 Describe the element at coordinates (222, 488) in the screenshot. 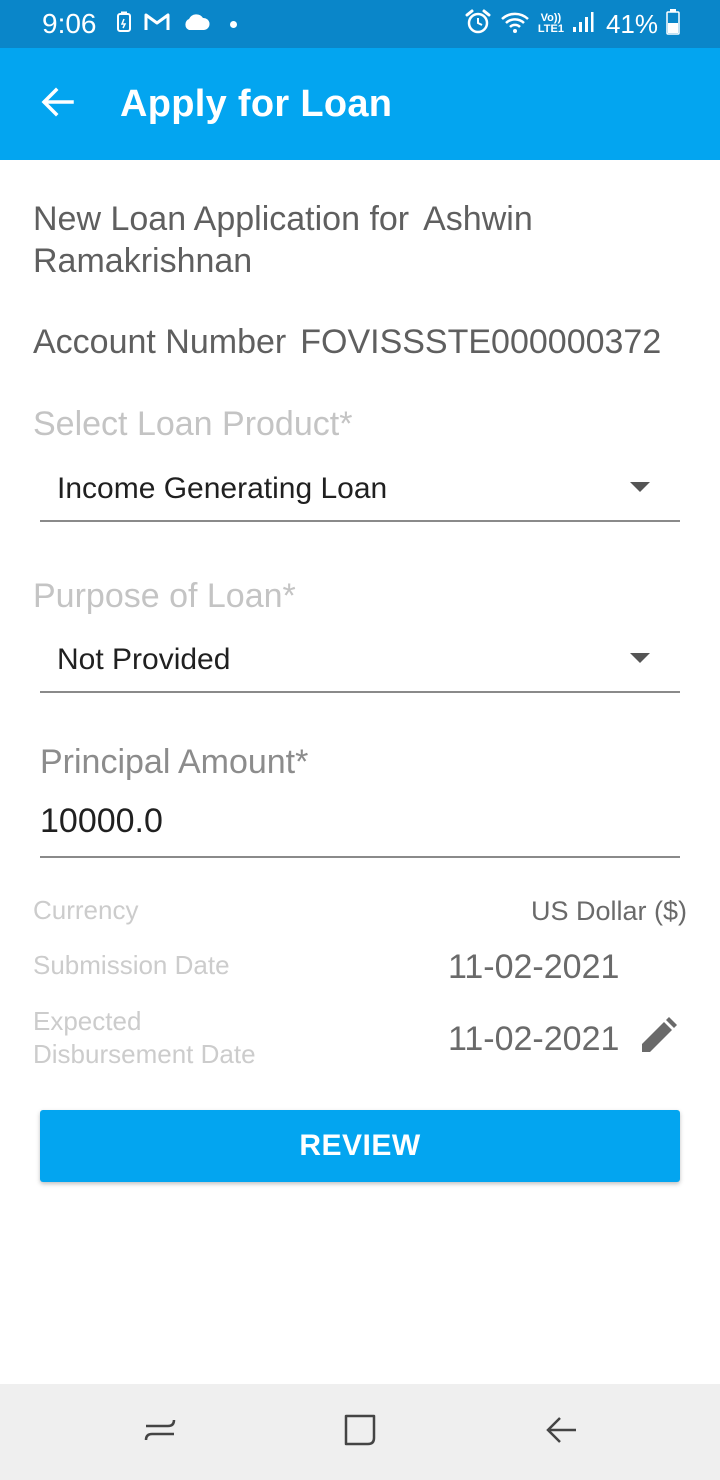

I see `loan-product-selected-value: Income Generating Loan` at that location.